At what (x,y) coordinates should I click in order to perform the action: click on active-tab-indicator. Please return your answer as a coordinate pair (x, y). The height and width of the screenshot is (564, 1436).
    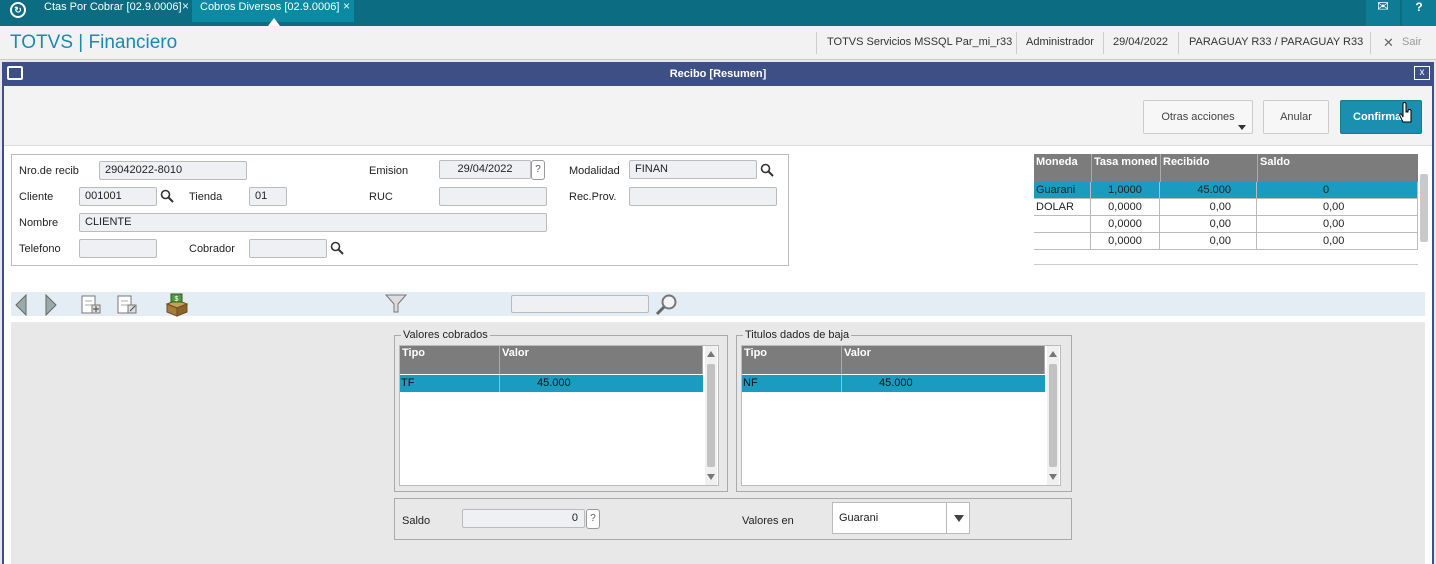
    Looking at the image, I should click on (274, 22).